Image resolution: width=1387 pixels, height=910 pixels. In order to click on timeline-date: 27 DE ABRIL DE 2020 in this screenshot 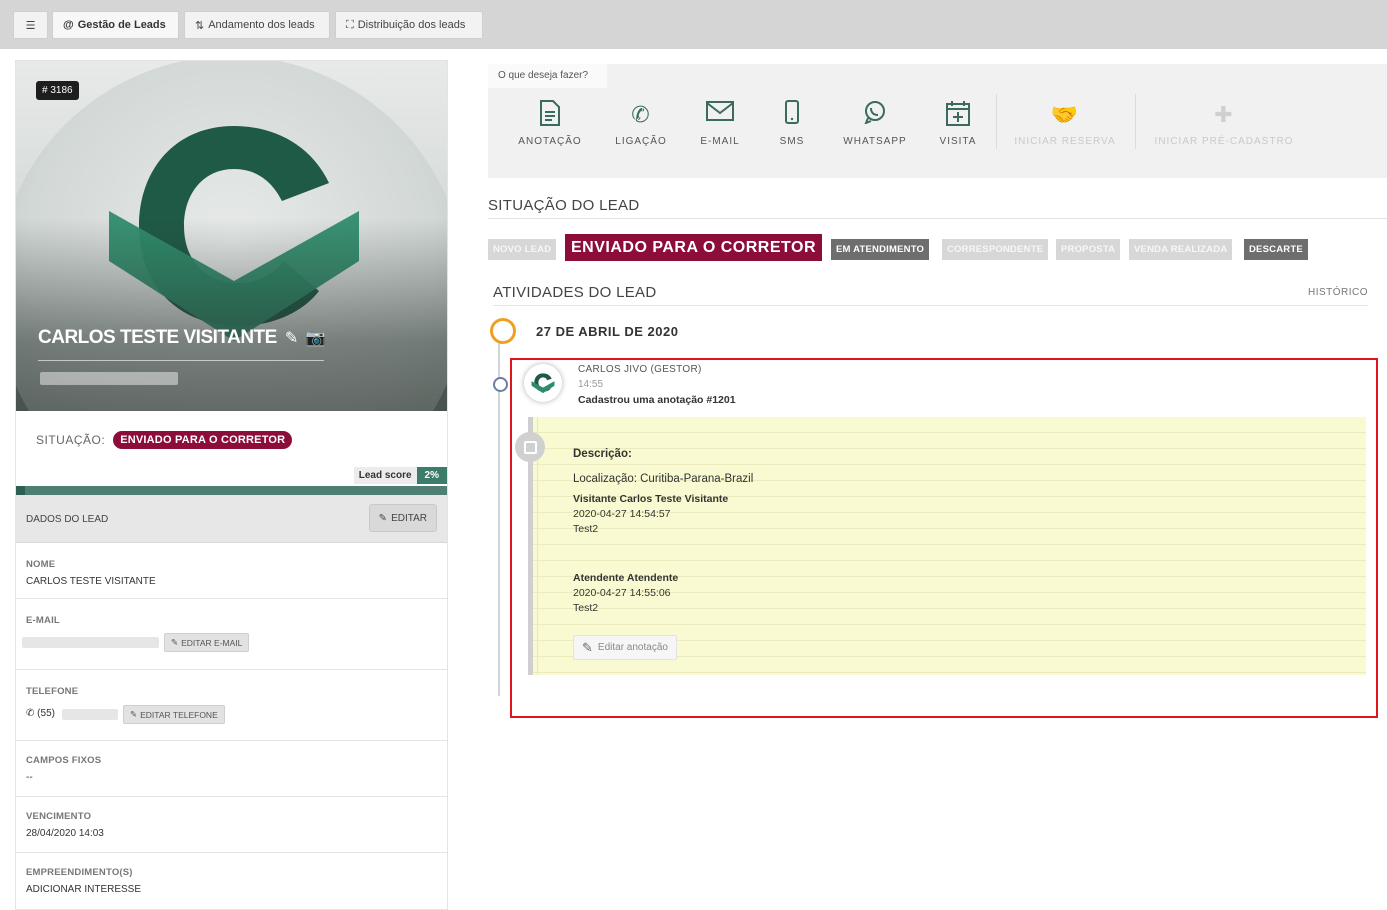, I will do `click(607, 331)`.